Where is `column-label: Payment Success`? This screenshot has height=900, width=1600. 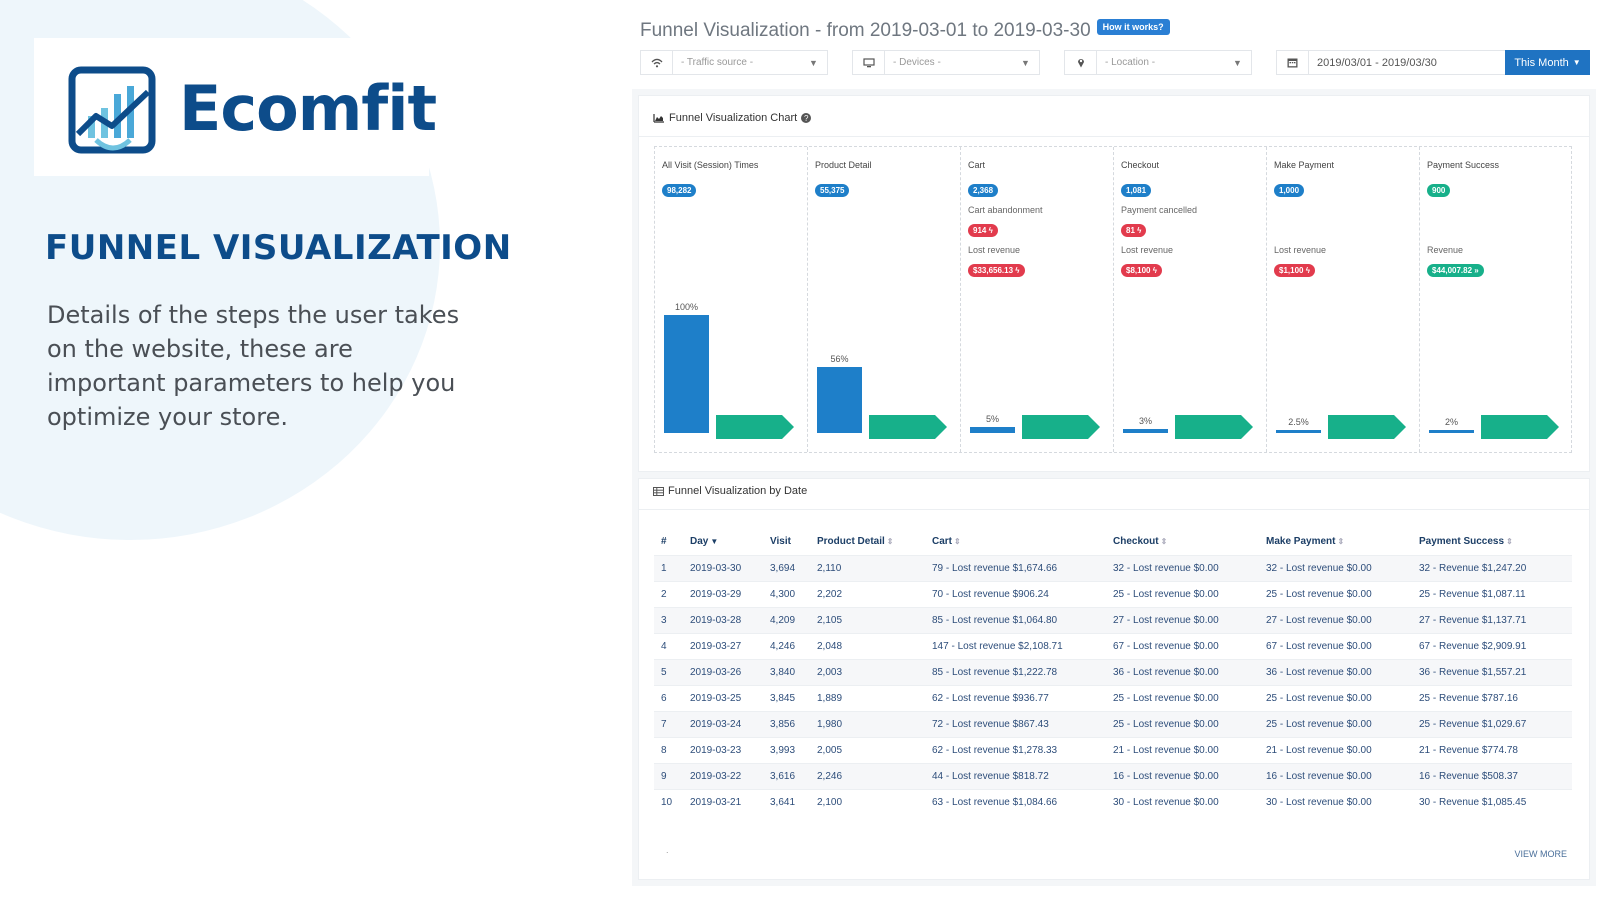 column-label: Payment Success is located at coordinates (1462, 542).